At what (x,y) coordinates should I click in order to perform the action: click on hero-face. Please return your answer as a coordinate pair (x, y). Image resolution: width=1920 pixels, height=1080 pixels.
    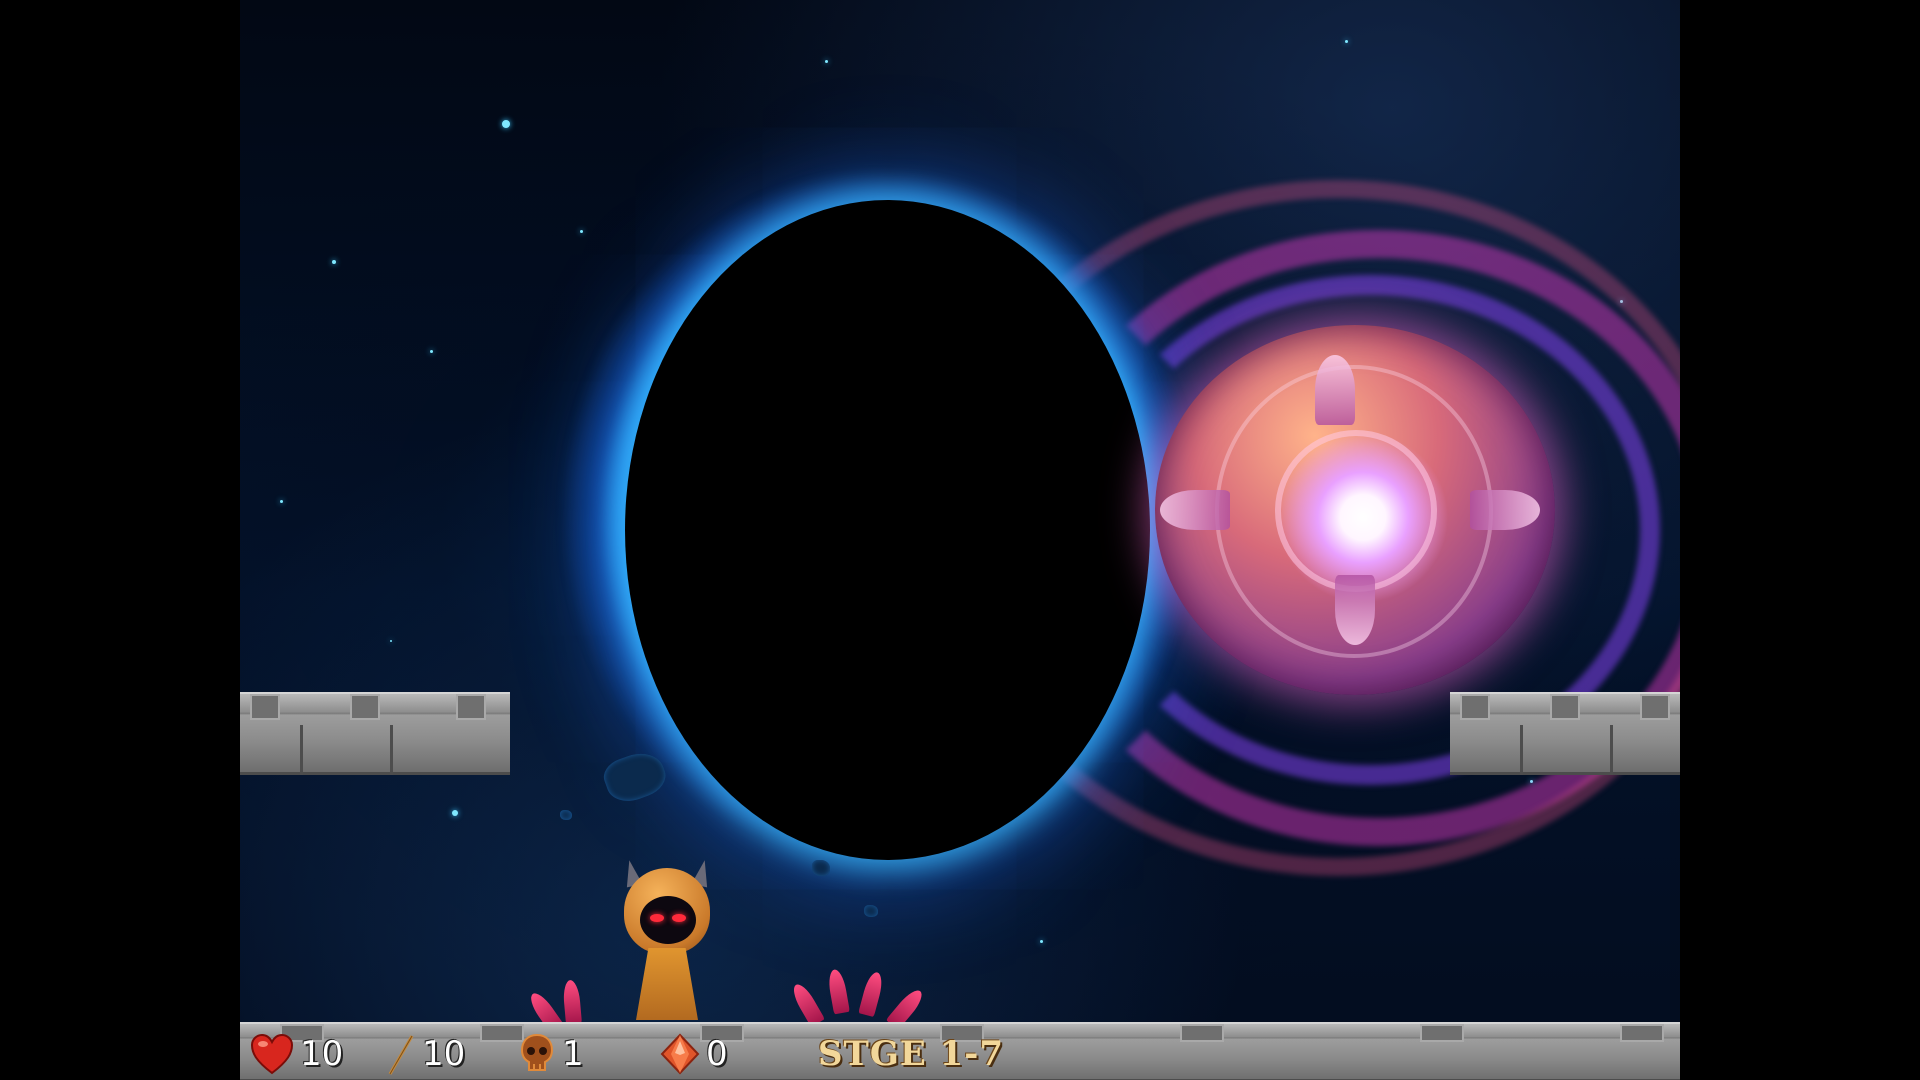
    Looking at the image, I should click on (668, 920).